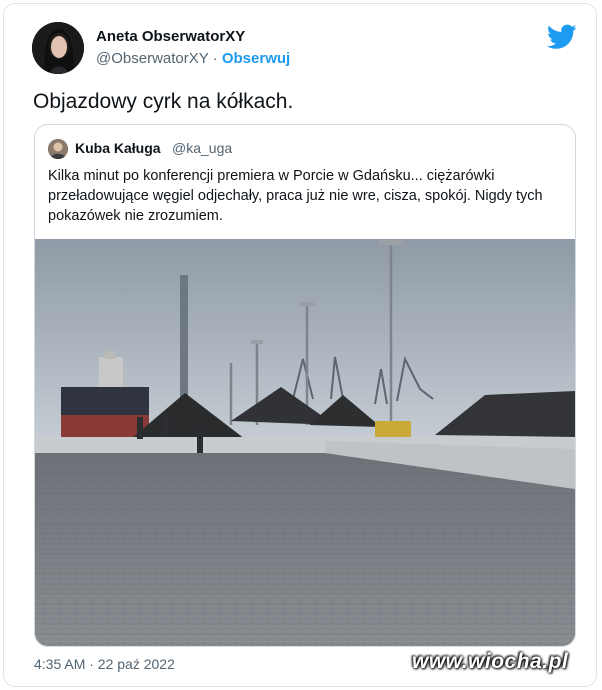 The image size is (602, 690). I want to click on quoted-author-handle: @ka_uga, so click(202, 148).